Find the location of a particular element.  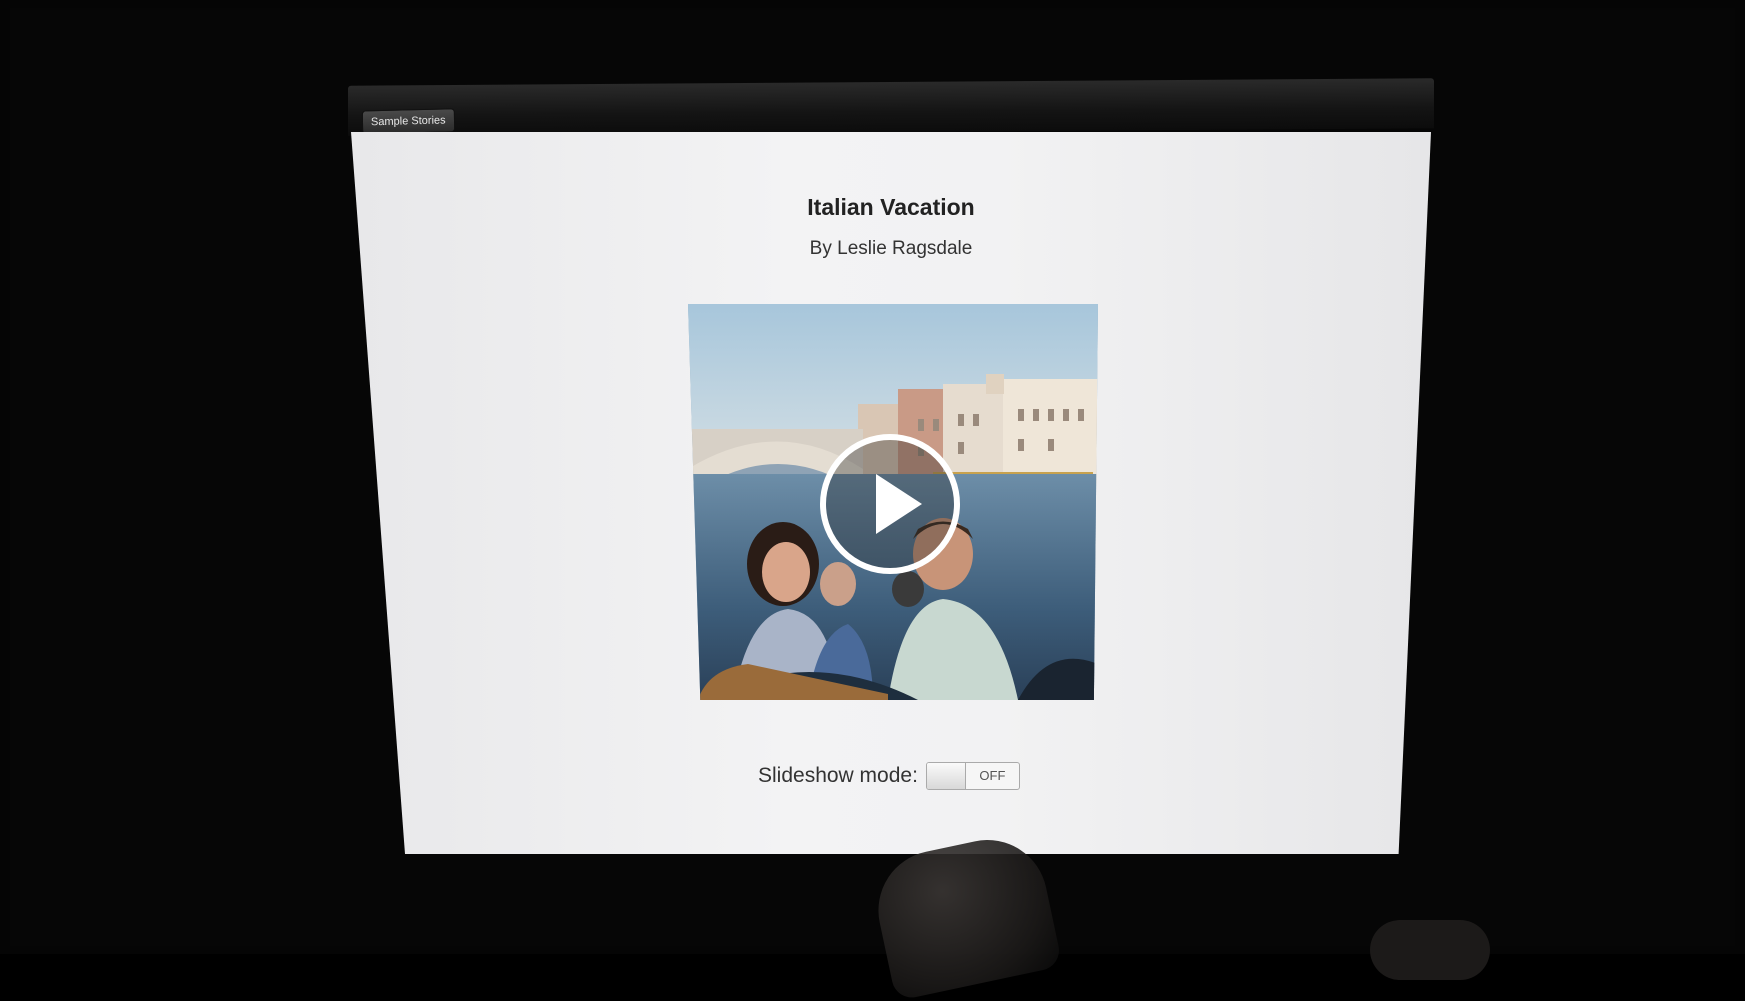

story-author: By Leslie Ragsdale is located at coordinates (891, 248).